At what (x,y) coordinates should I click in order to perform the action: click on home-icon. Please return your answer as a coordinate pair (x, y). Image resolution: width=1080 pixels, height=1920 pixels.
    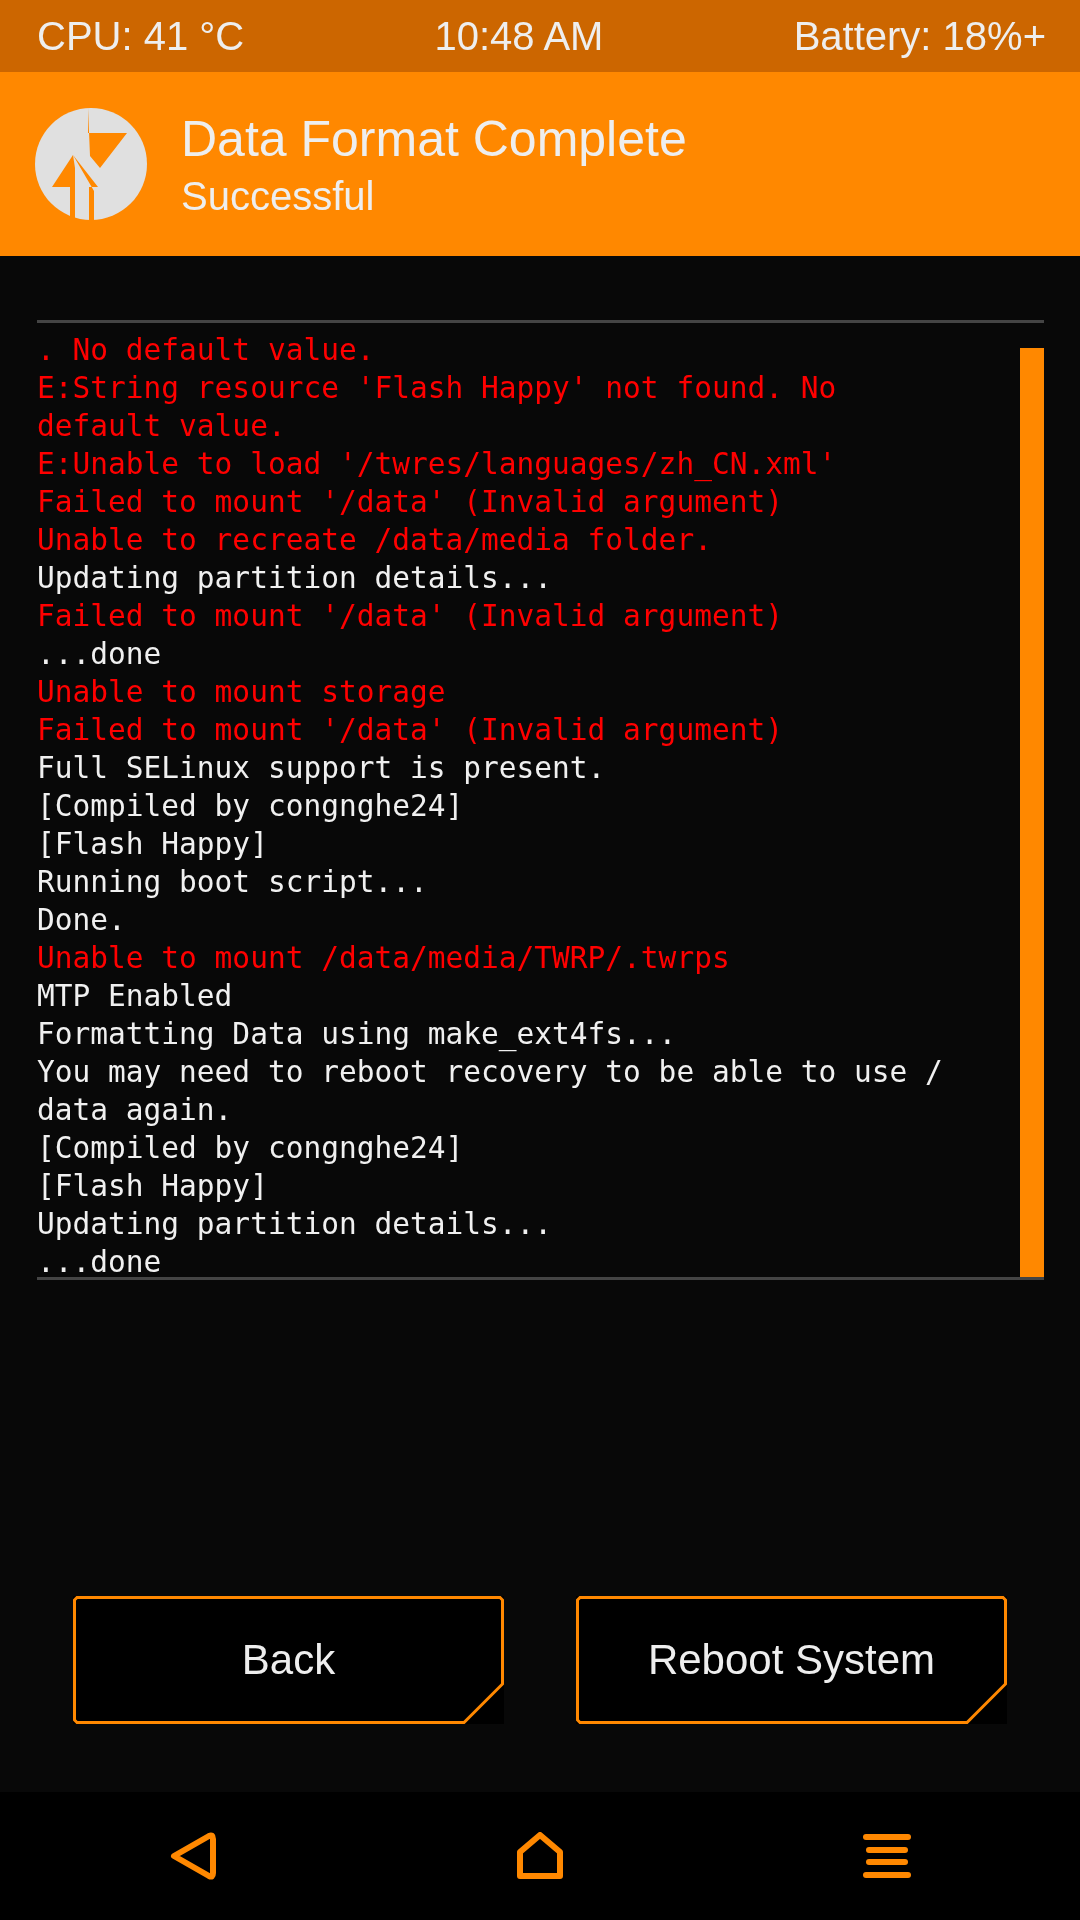
    Looking at the image, I should click on (540, 1856).